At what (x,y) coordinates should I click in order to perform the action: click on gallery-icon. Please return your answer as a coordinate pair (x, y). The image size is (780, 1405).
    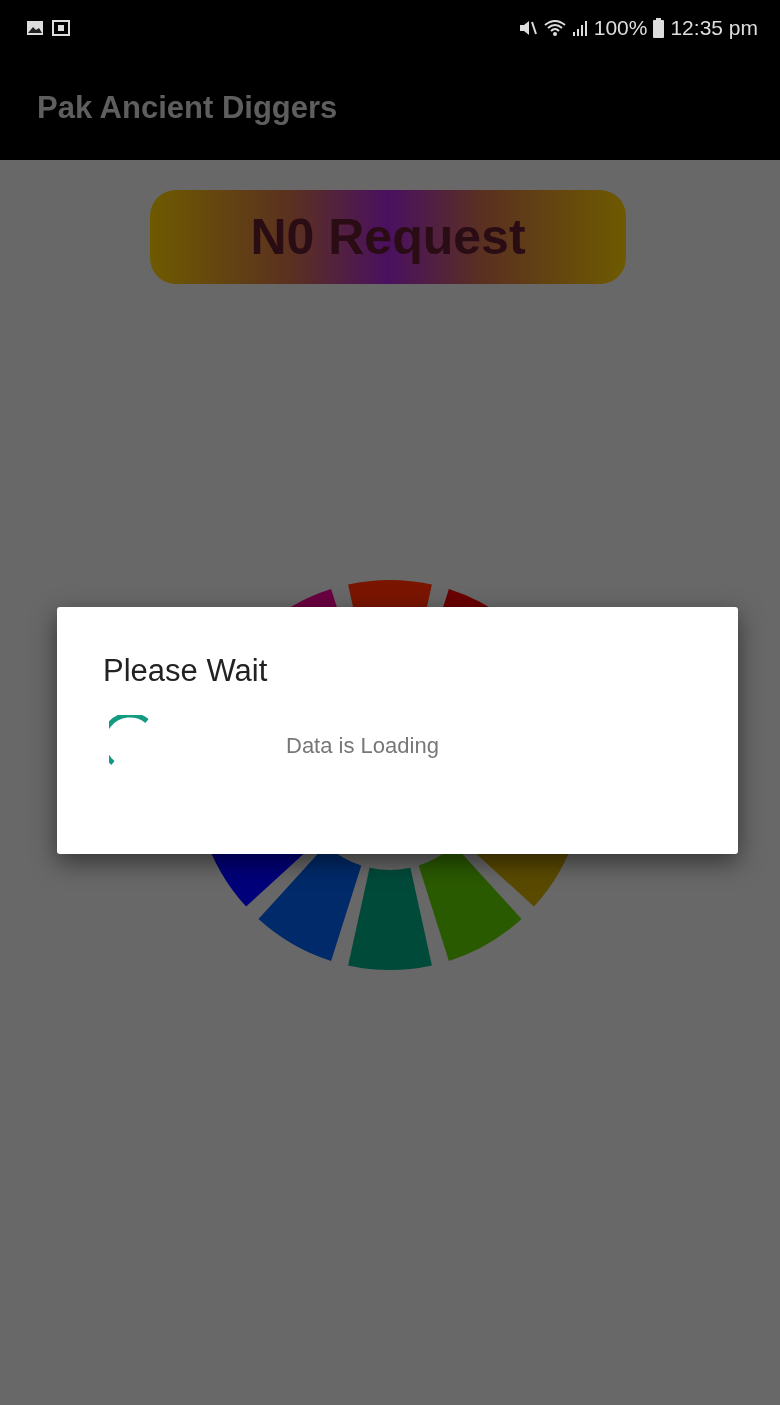
    Looking at the image, I should click on (35, 27).